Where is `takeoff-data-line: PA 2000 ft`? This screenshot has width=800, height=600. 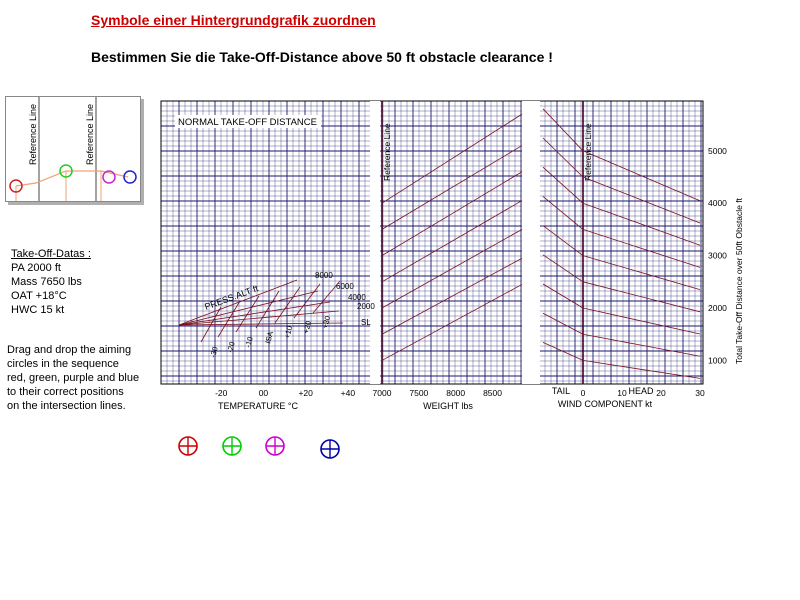 takeoff-data-line: PA 2000 ft is located at coordinates (36, 268).